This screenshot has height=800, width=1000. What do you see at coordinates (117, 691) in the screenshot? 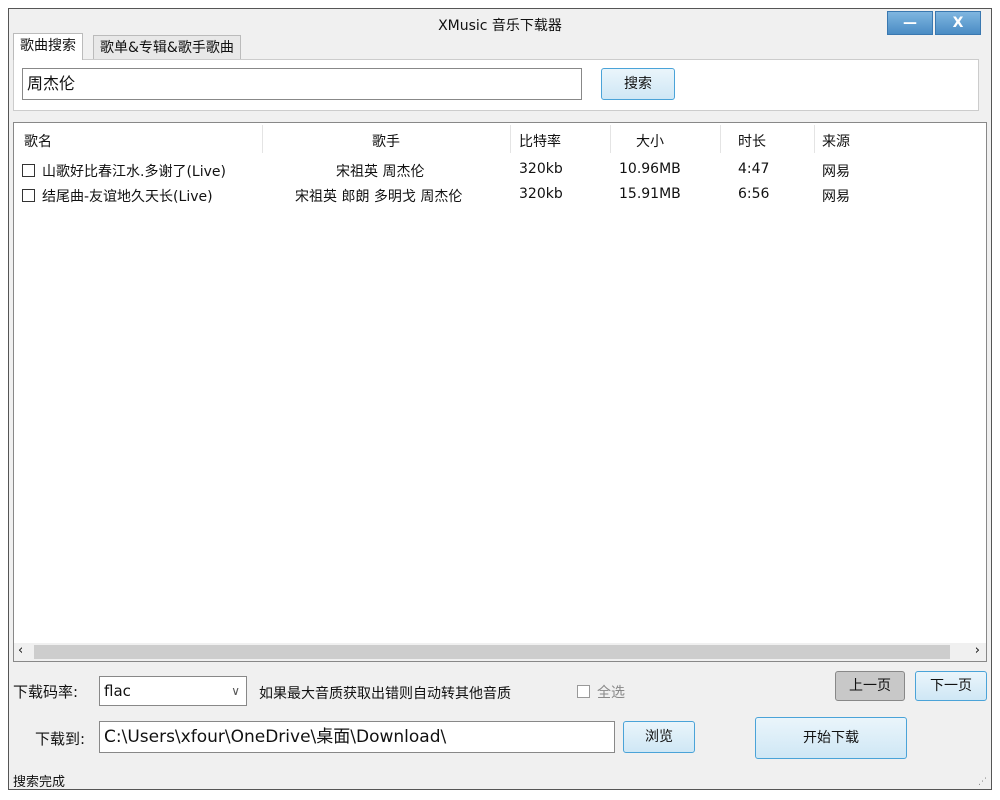
I see `bitrate-value: flac` at bounding box center [117, 691].